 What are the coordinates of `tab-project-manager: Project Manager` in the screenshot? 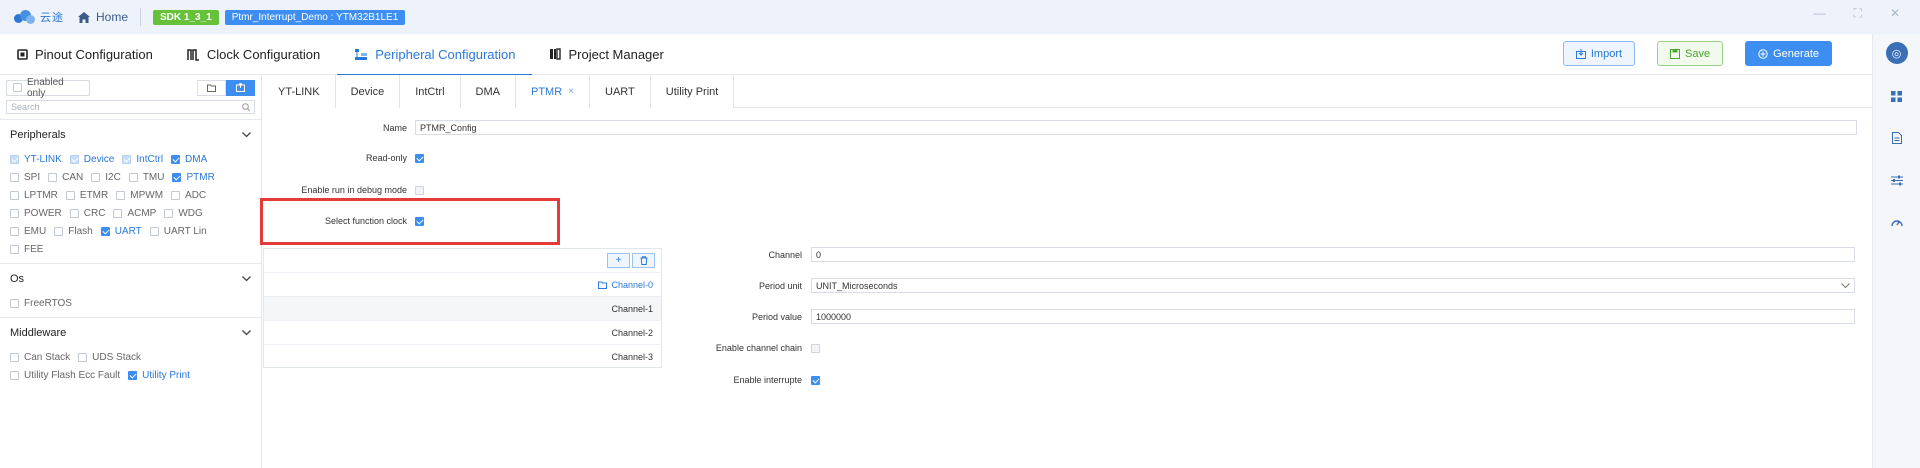 It's located at (606, 54).